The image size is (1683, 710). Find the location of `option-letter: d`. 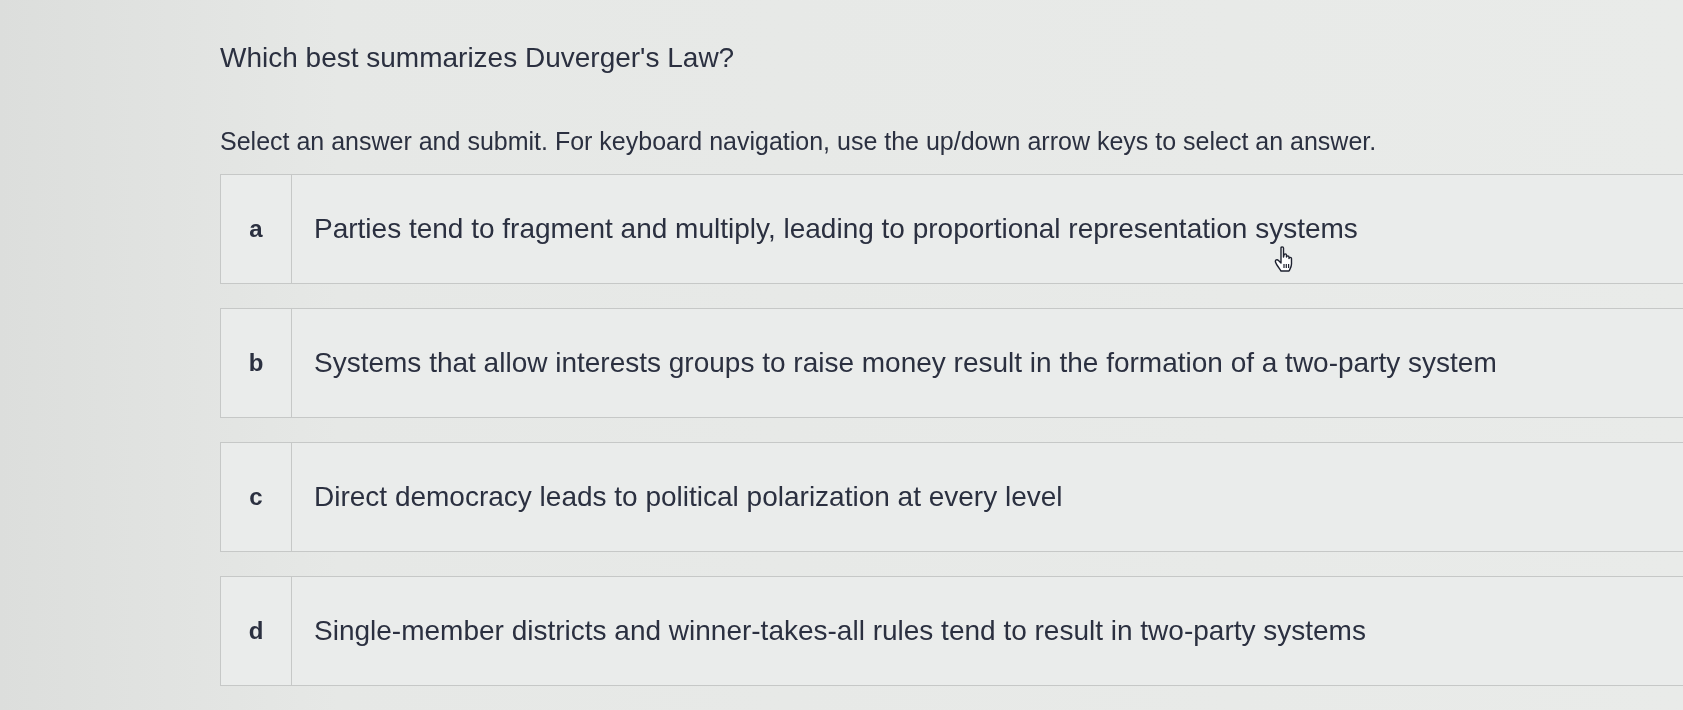

option-letter: d is located at coordinates (256, 631).